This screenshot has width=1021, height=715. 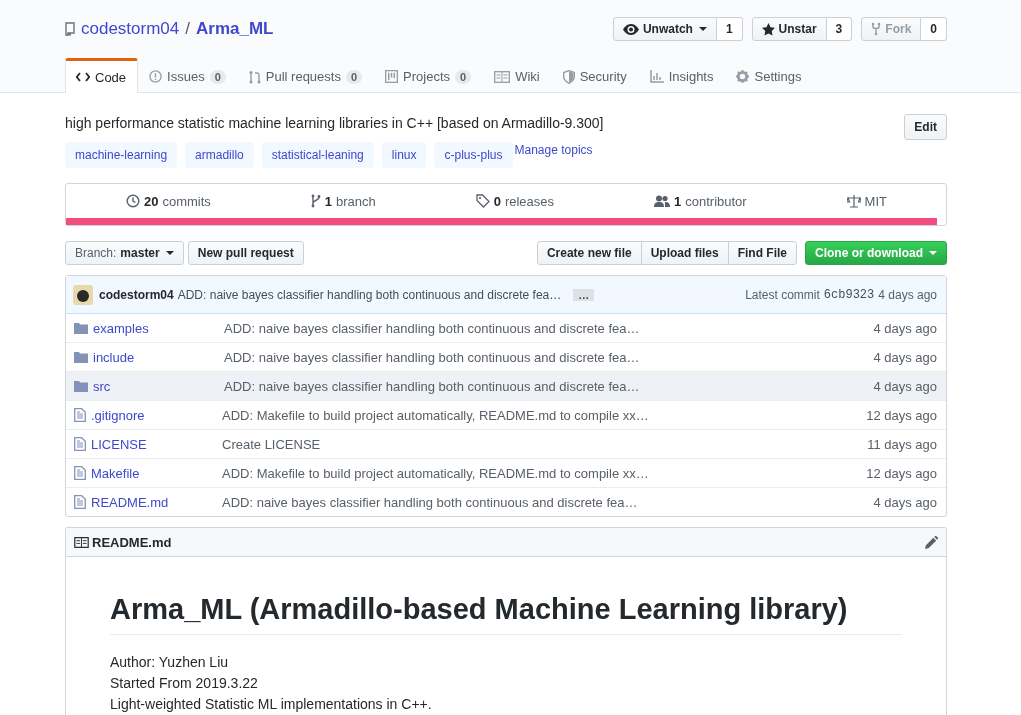 I want to click on file-row: README.md ADD: naive bayes classifier handling both continuous and discrete fea… 4 days ago, so click(x=506, y=501).